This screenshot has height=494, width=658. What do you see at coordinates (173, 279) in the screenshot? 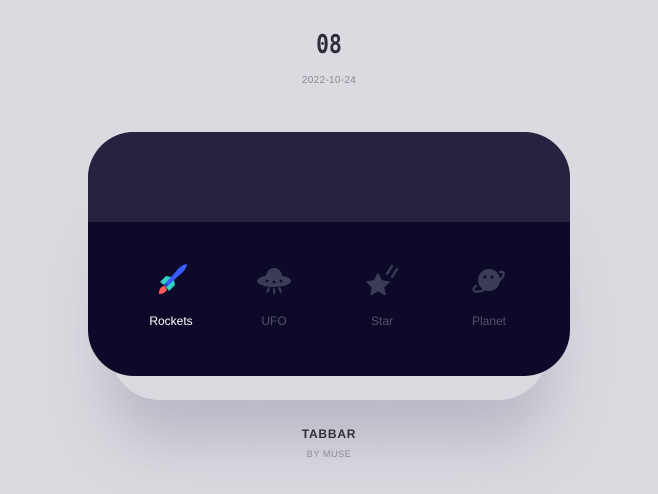
I see `rocket-icon` at bounding box center [173, 279].